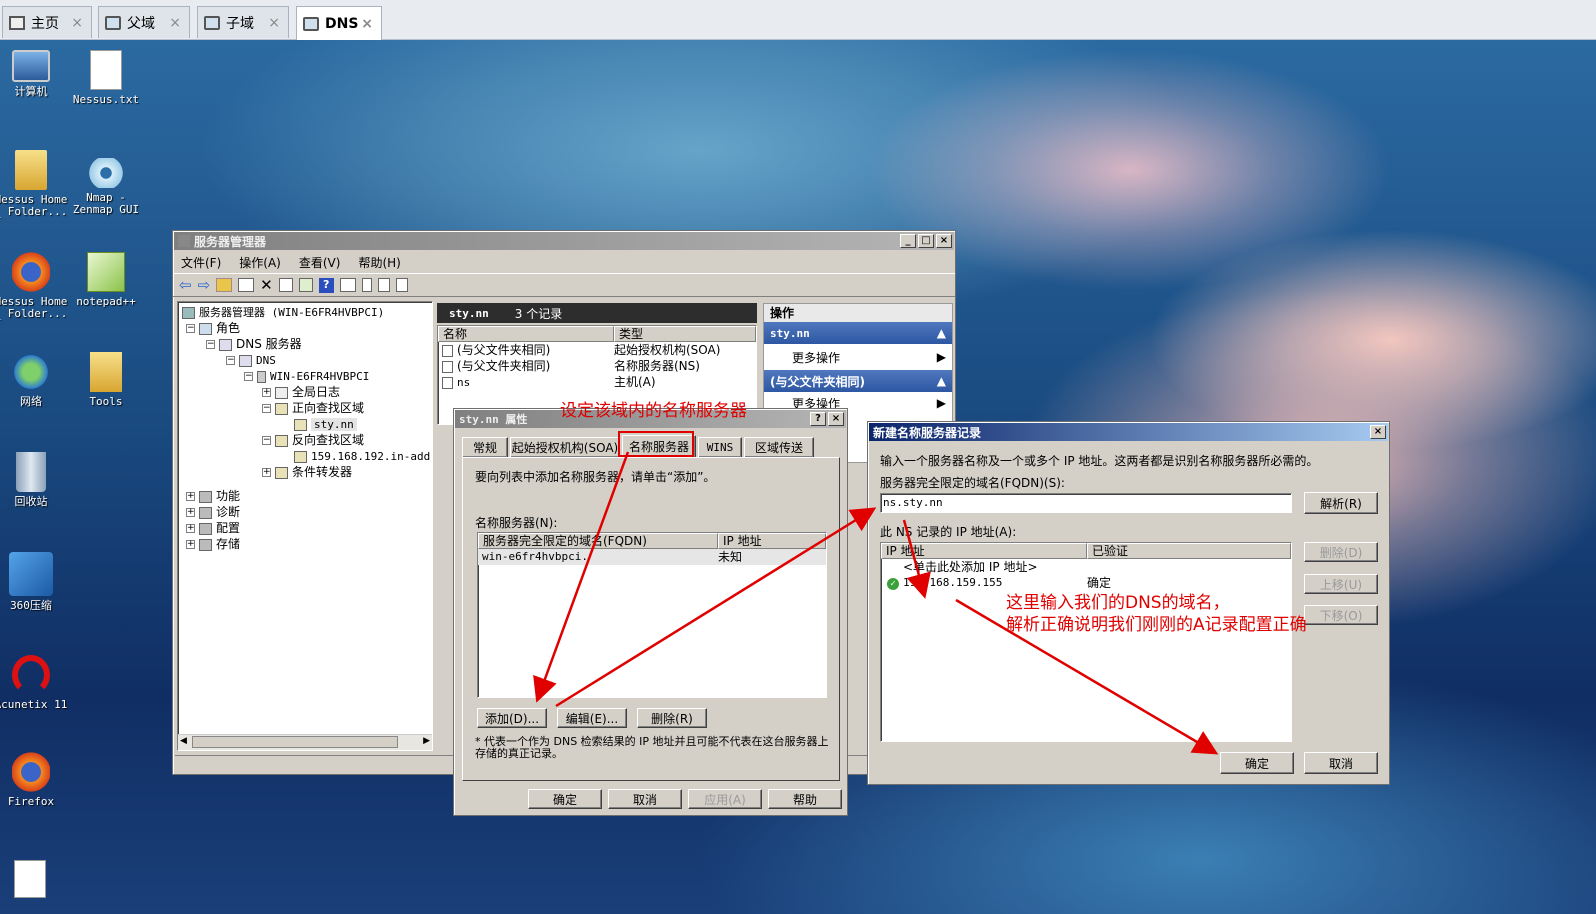 The width and height of the screenshot is (1596, 914). I want to click on arrow-to-ip-row, so click(916, 559).